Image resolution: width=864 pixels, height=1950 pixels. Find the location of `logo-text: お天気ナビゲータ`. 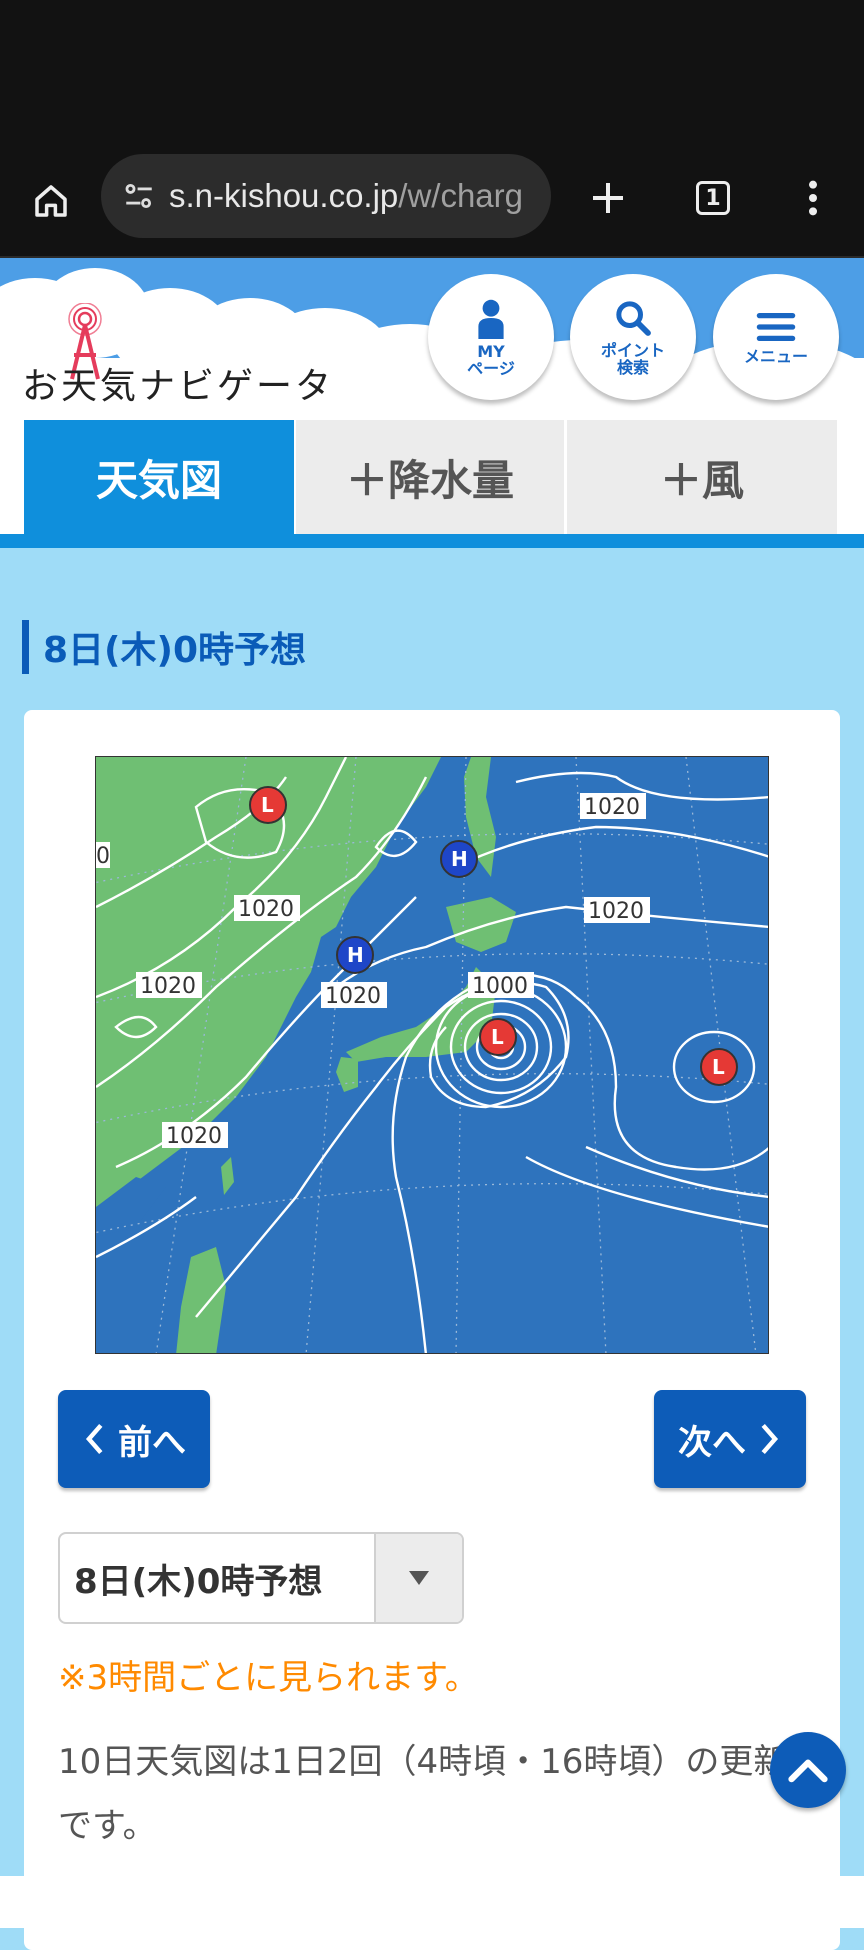

logo-text: お天気ナビゲータ is located at coordinates (178, 386).